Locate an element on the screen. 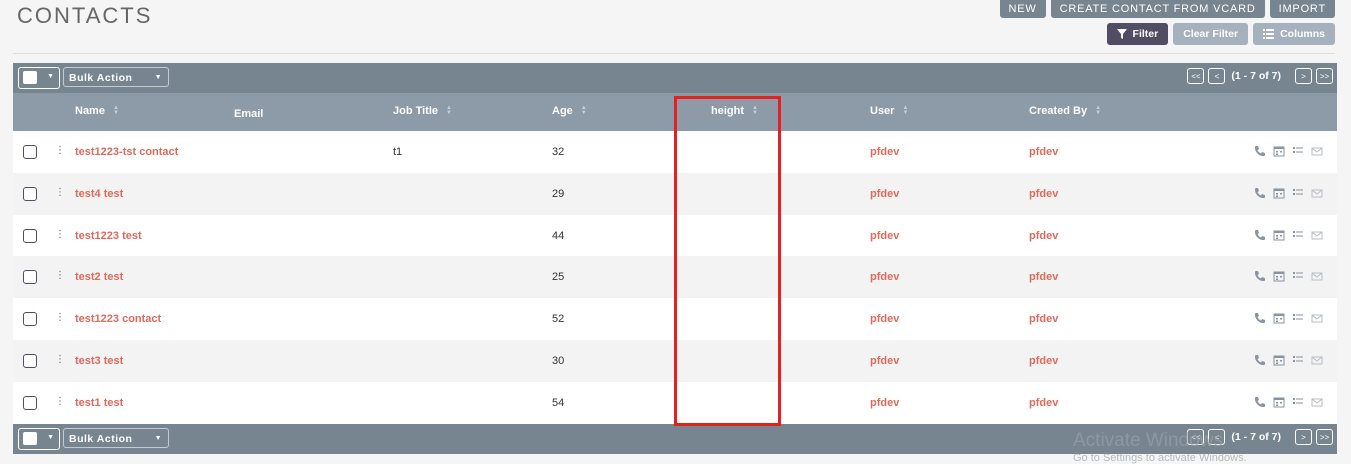  column-header-name: Name ▲ ▼ is located at coordinates (97, 111).